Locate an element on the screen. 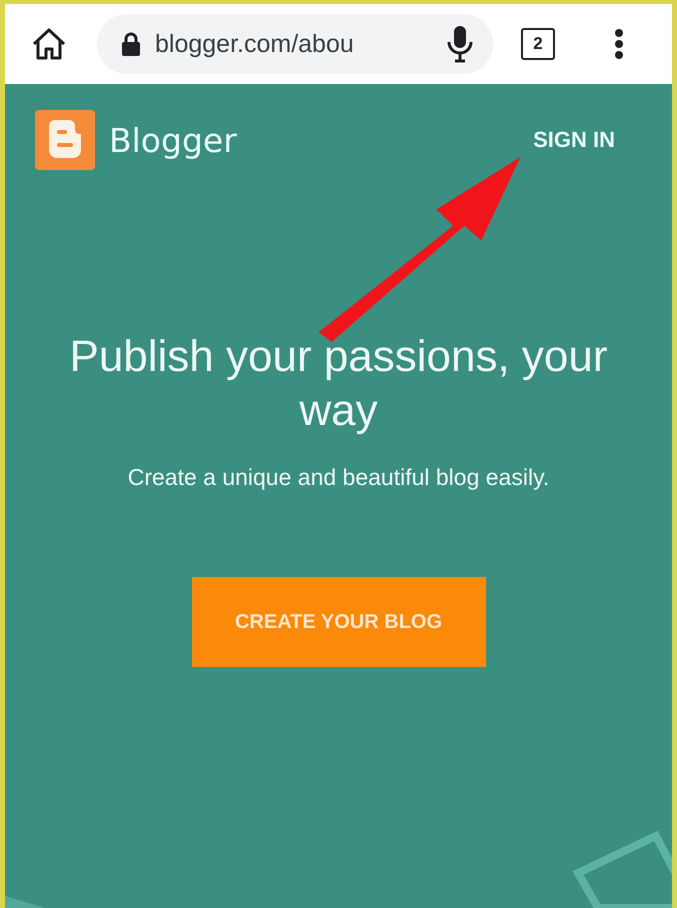  address-bar: blogger.com/abou is located at coordinates (295, 44).